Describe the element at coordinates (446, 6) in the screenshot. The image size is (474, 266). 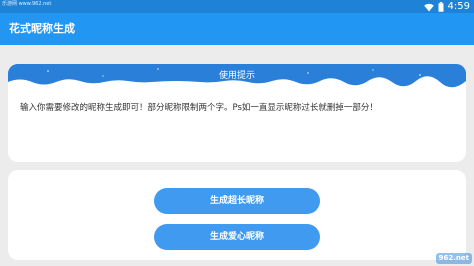
I see `status-right: 4:59` at that location.